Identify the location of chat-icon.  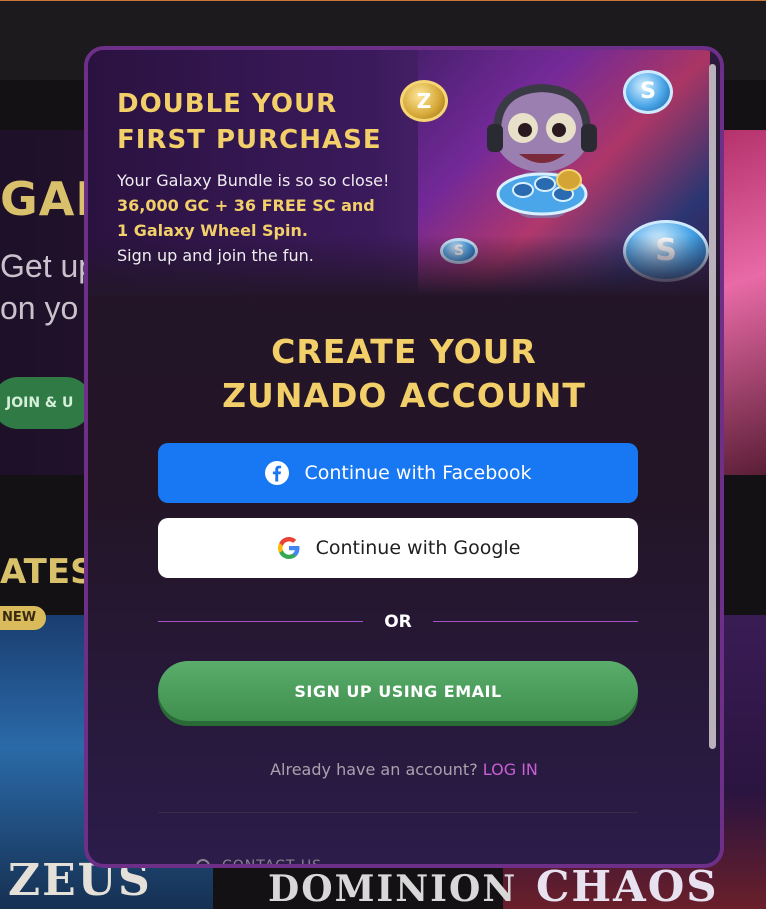
(203, 861).